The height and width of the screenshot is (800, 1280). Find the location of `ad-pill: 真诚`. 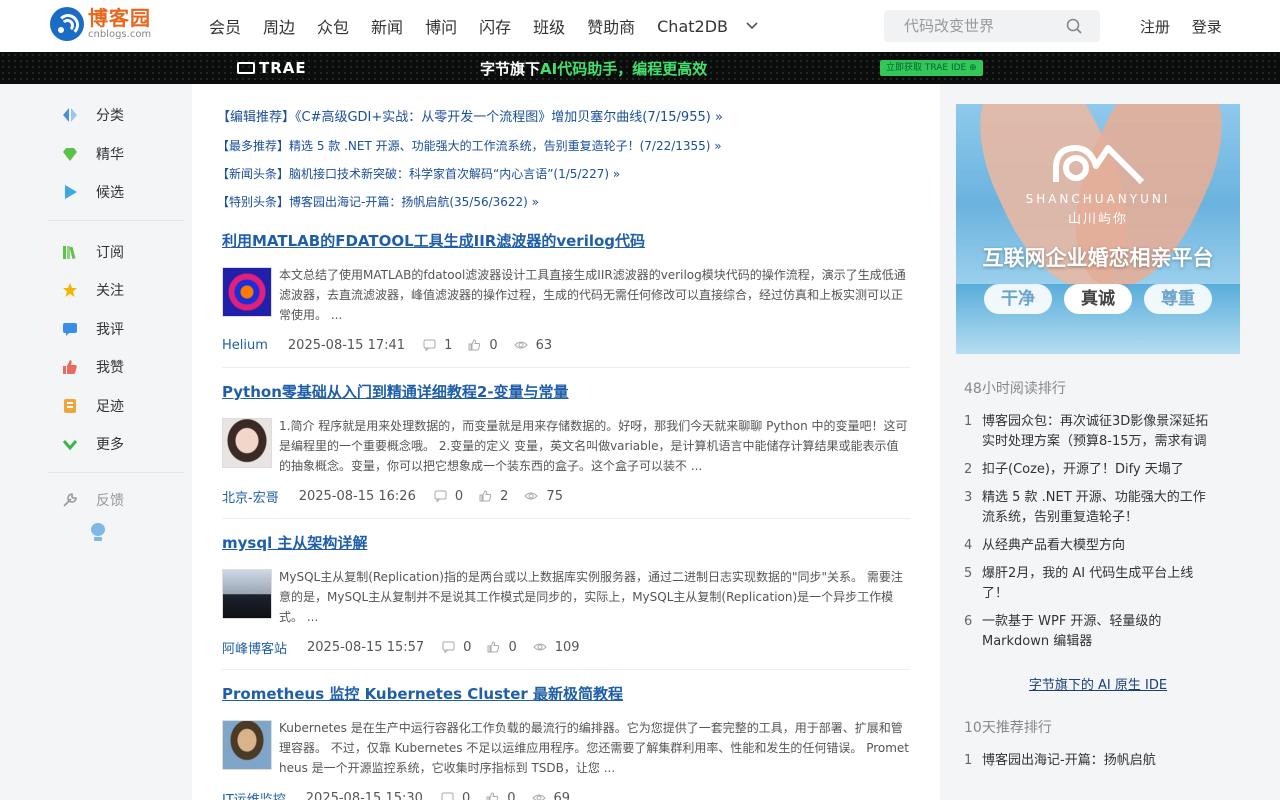

ad-pill: 真诚 is located at coordinates (1098, 299).